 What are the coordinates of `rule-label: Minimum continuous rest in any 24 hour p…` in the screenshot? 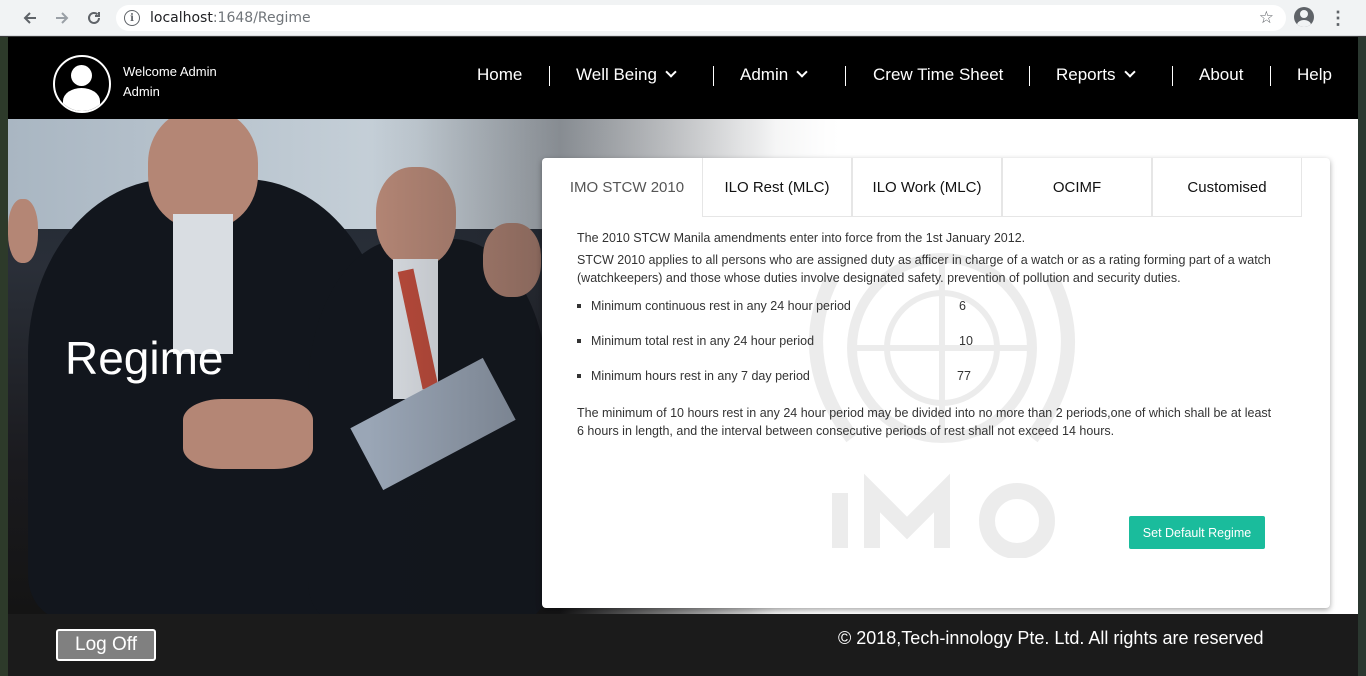 It's located at (721, 306).